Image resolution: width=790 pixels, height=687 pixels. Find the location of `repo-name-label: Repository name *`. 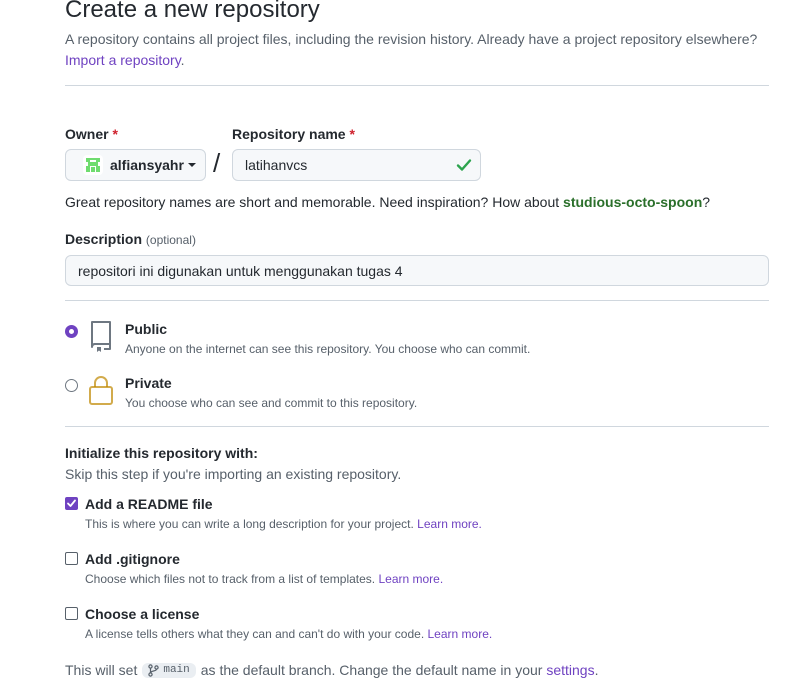

repo-name-label: Repository name * is located at coordinates (293, 134).